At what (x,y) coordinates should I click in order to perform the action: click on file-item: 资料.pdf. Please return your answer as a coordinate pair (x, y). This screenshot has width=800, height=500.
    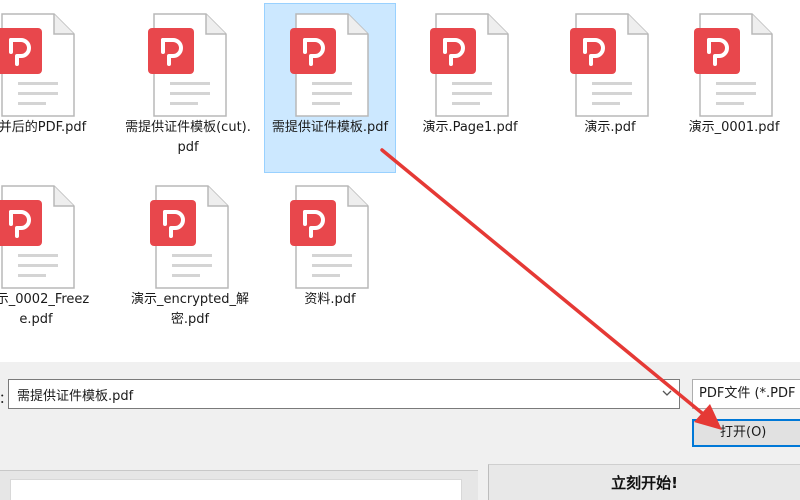
    Looking at the image, I should click on (330, 254).